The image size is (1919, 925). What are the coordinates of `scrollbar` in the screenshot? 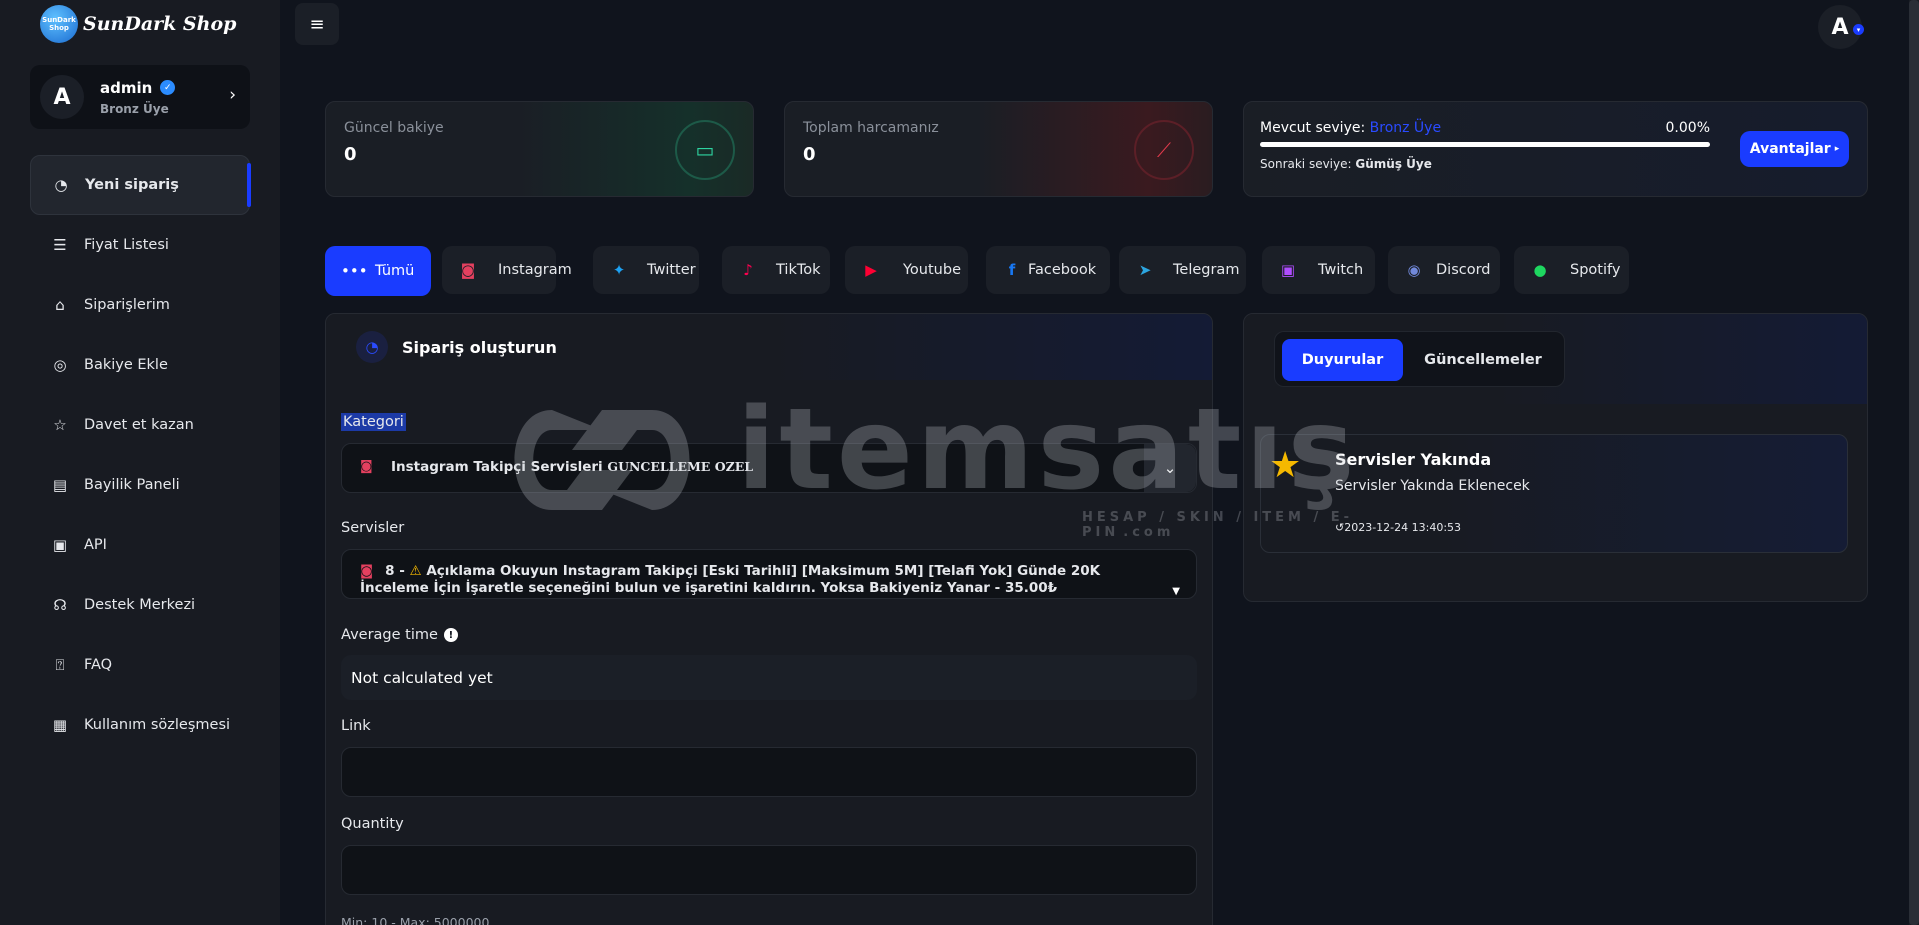 It's located at (1914, 462).